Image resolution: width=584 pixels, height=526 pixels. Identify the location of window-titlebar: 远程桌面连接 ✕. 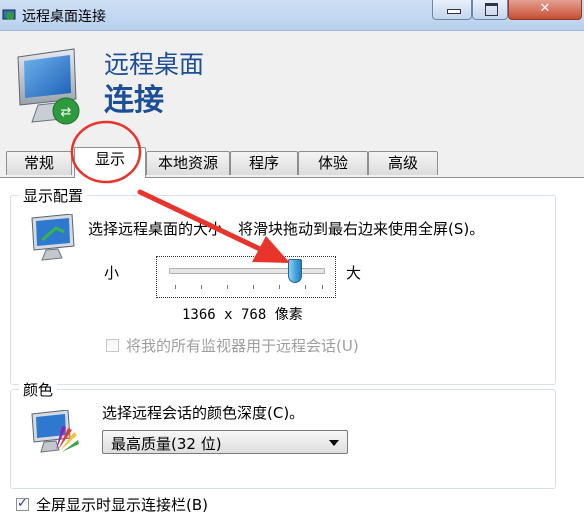
(292, 15).